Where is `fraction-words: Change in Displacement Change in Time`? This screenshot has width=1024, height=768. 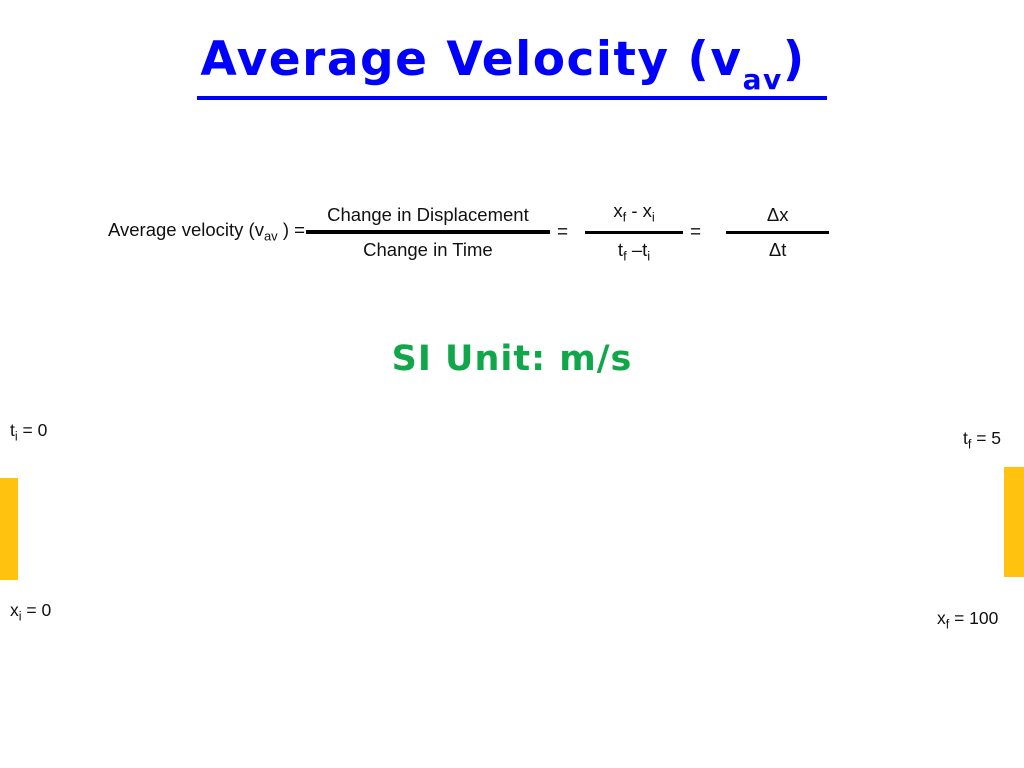
fraction-words: Change in Displacement Change in Time is located at coordinates (428, 232).